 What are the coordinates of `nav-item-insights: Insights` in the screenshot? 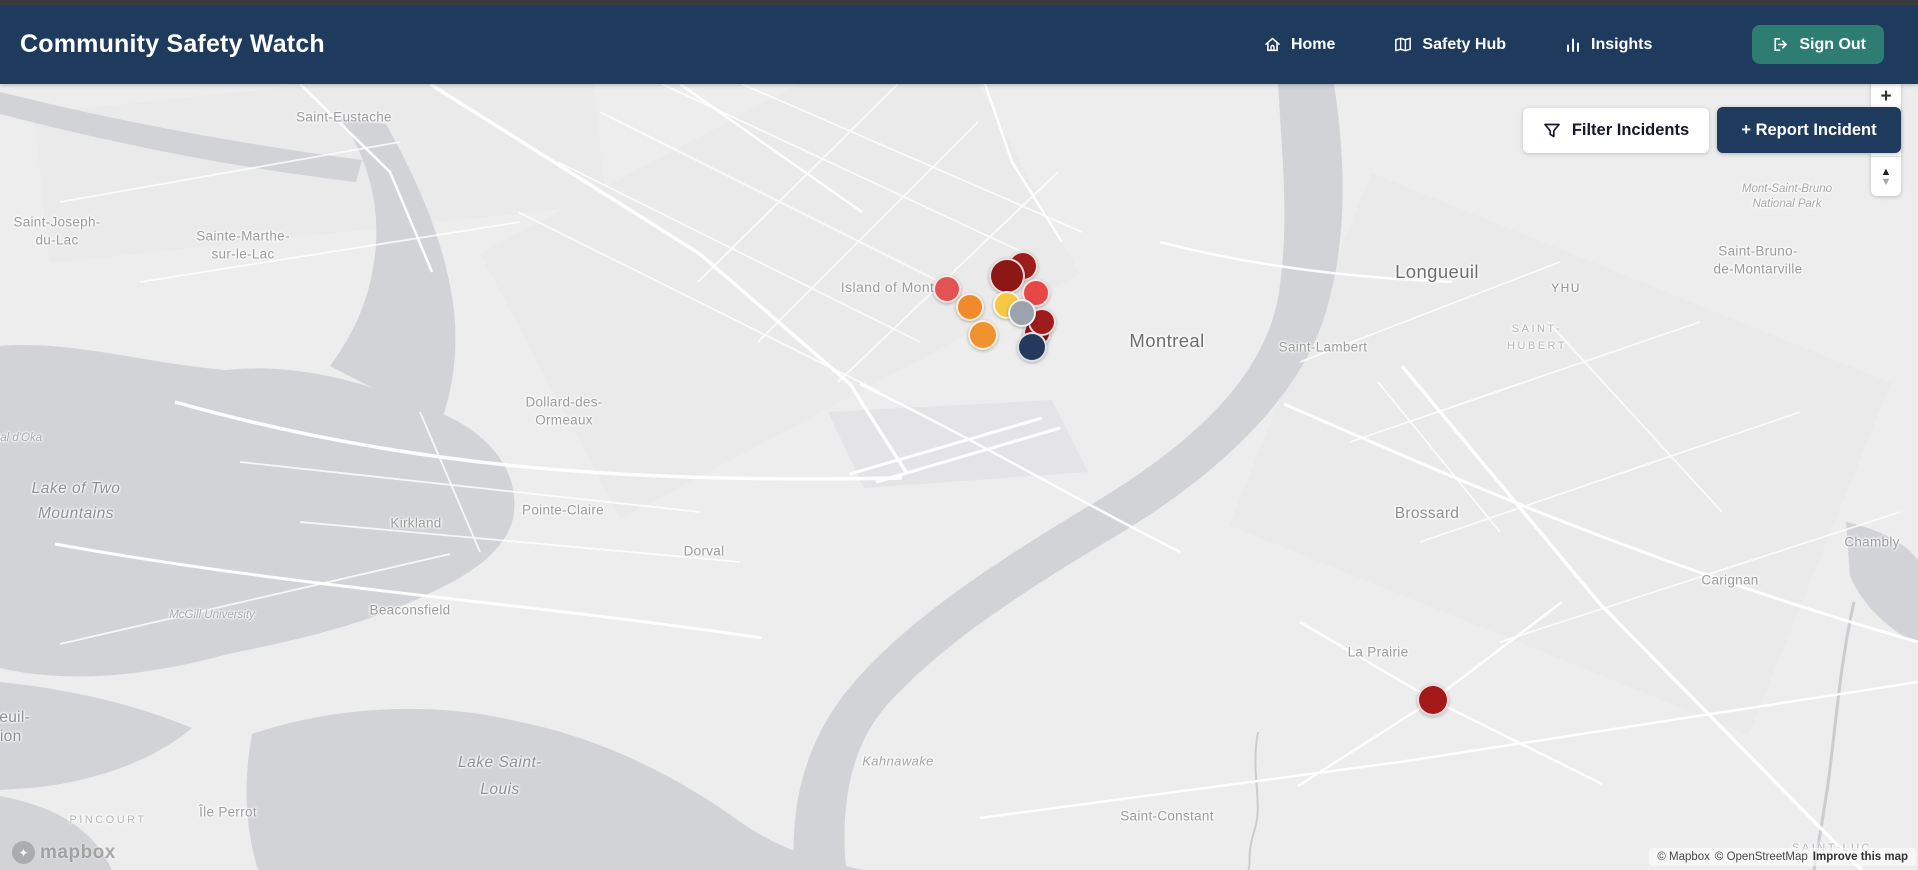 It's located at (1608, 45).